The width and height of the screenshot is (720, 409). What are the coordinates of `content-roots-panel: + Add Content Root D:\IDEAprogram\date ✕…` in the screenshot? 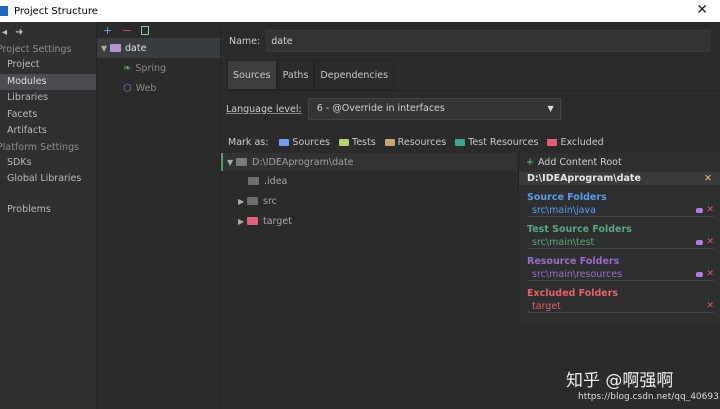 It's located at (619, 237).